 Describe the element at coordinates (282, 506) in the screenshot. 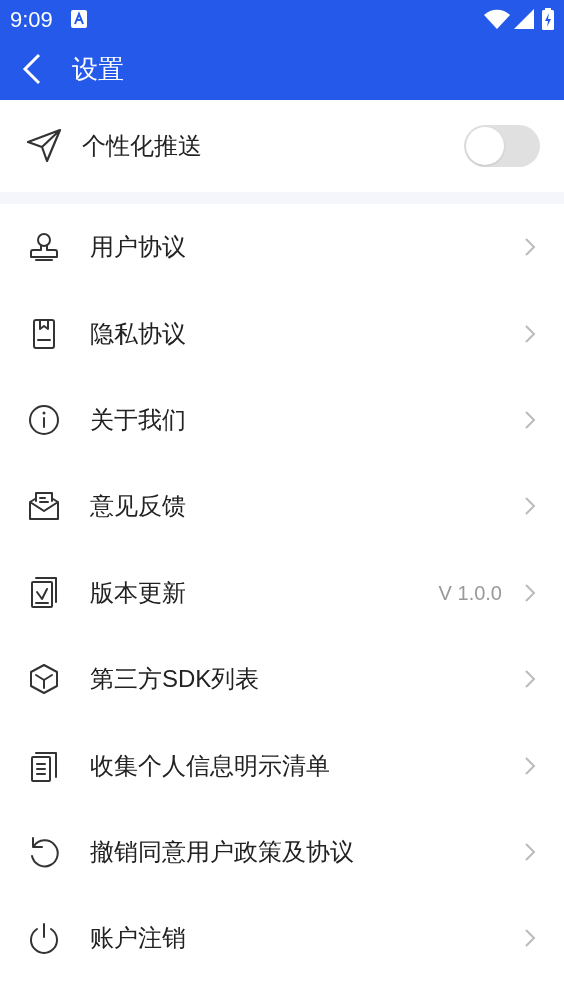

I see `settings-row: 意见反馈` at that location.